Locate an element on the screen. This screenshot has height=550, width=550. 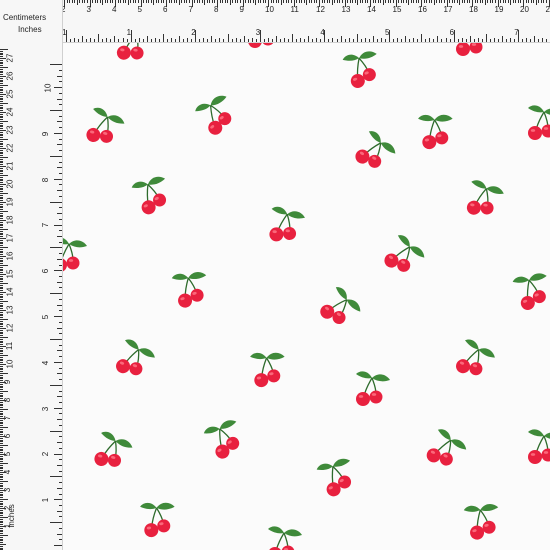
left-cm-number: 23 is located at coordinates (10, 130).